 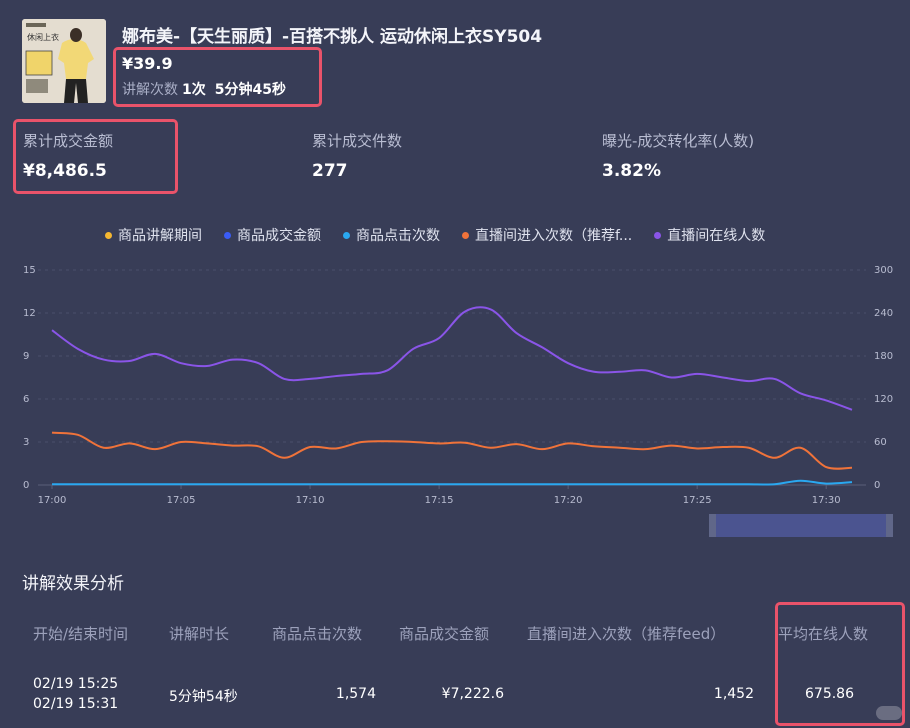 I want to click on cell-end-time: 02/19 15:31, so click(x=76, y=704).